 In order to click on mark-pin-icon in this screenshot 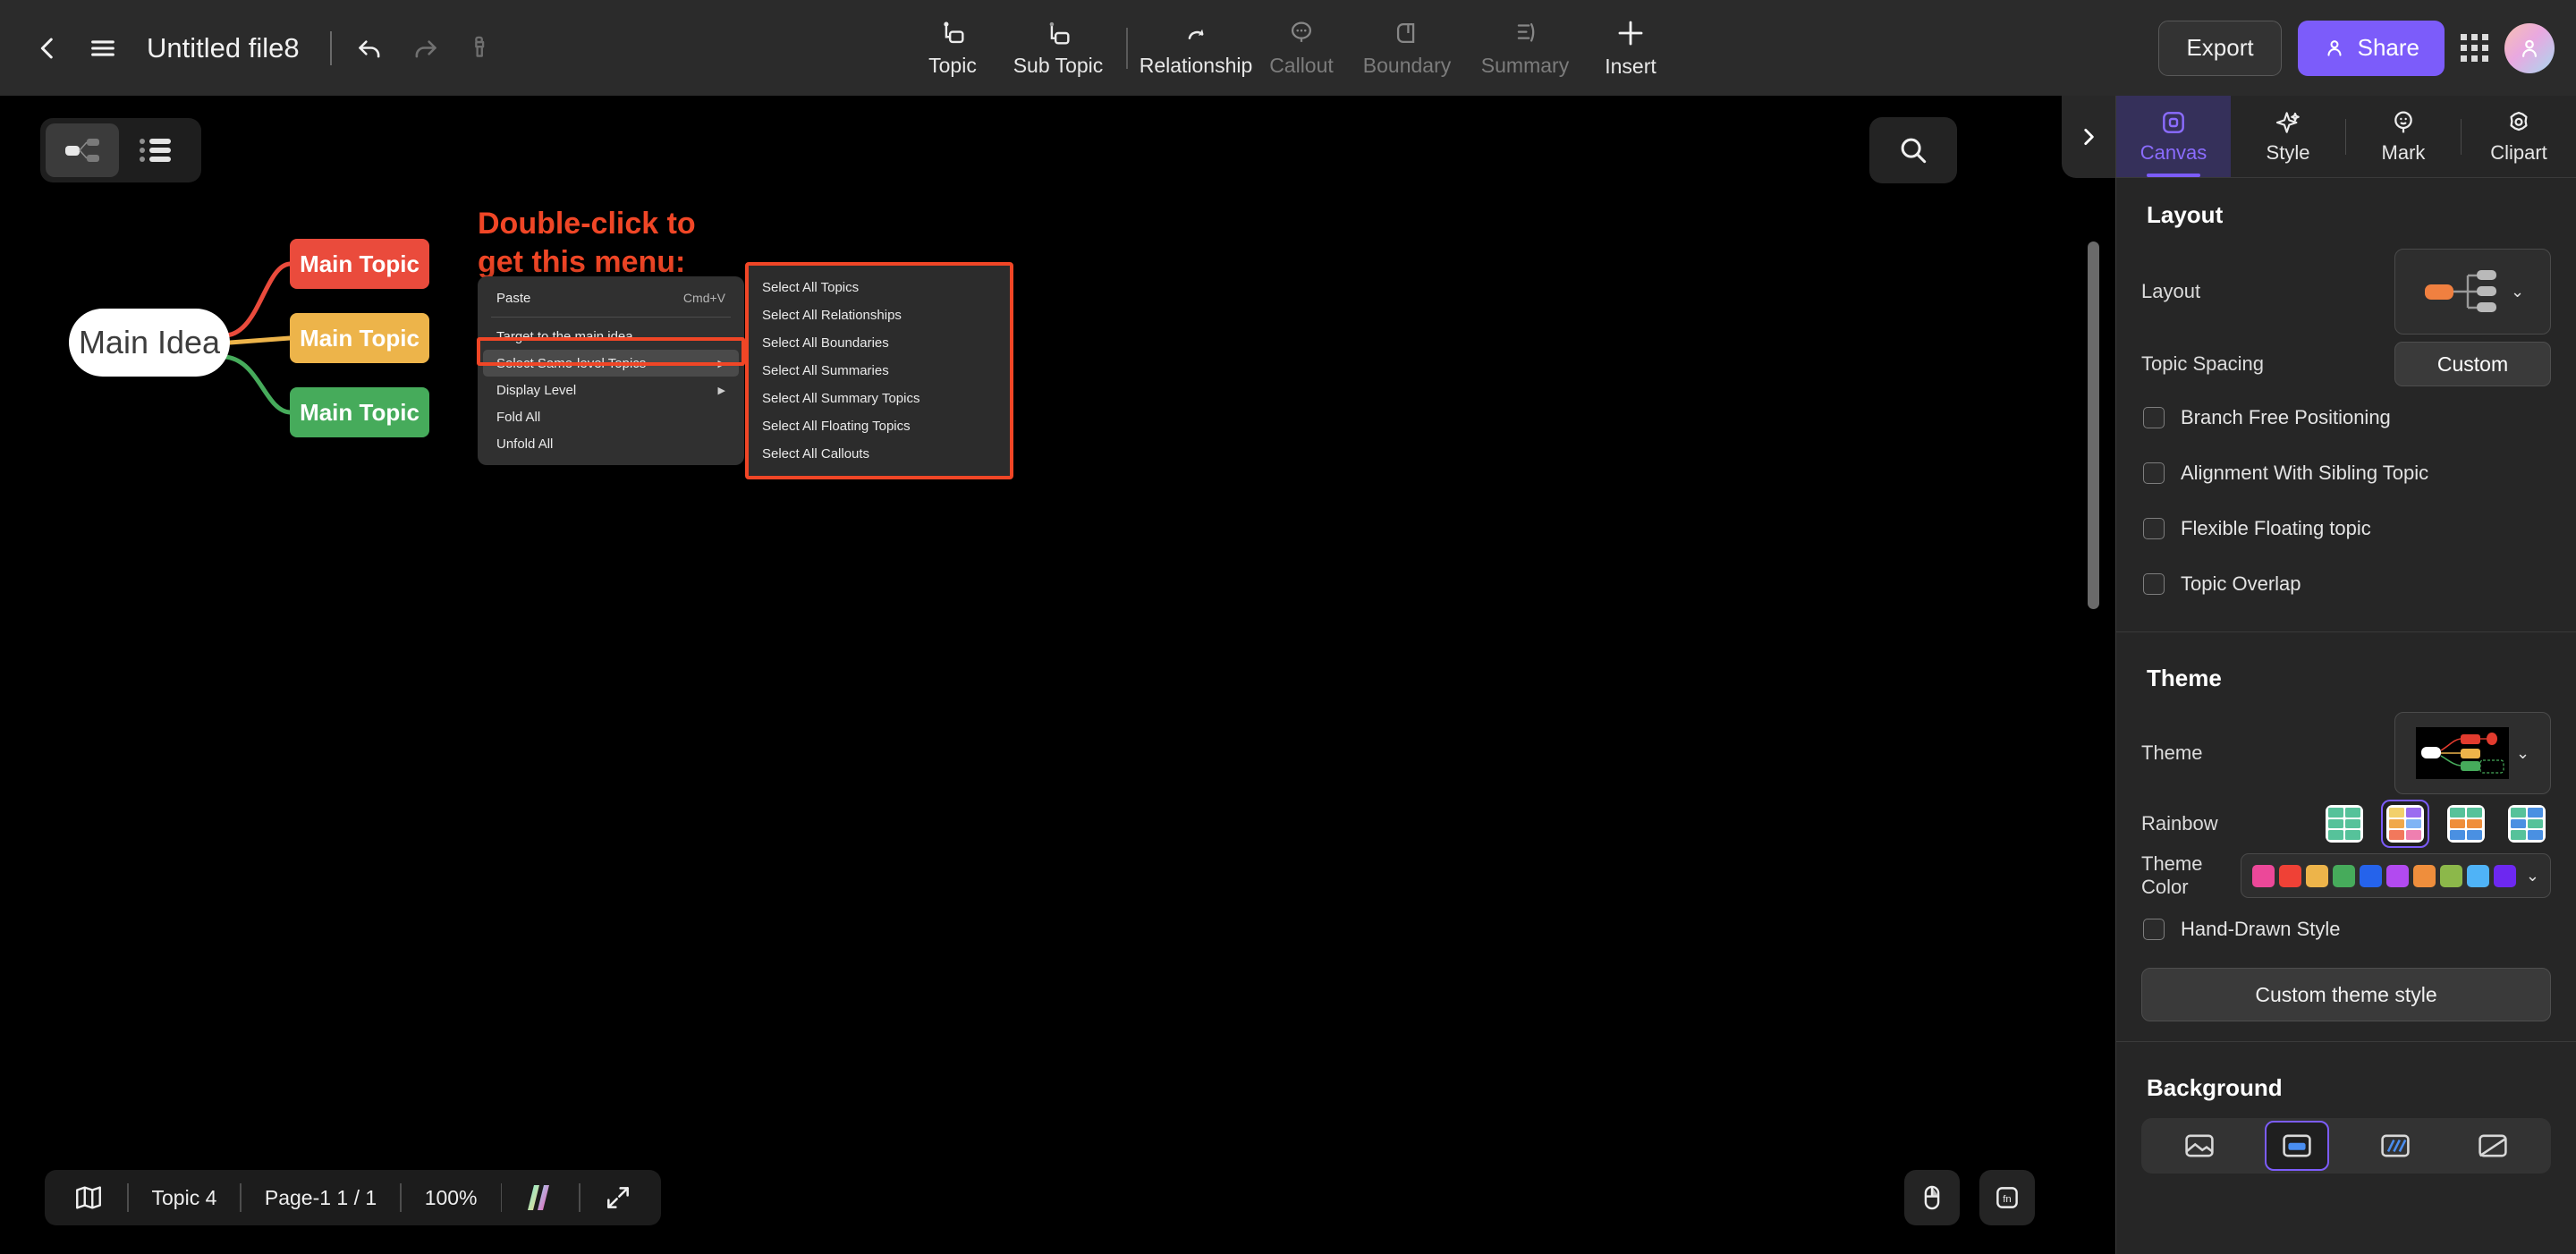, I will do `click(2403, 122)`.